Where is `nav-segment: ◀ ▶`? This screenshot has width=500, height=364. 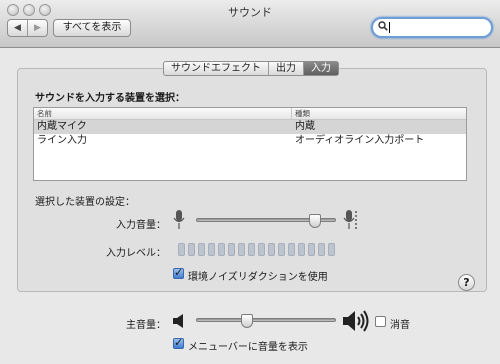 nav-segment: ◀ ▶ is located at coordinates (27, 28).